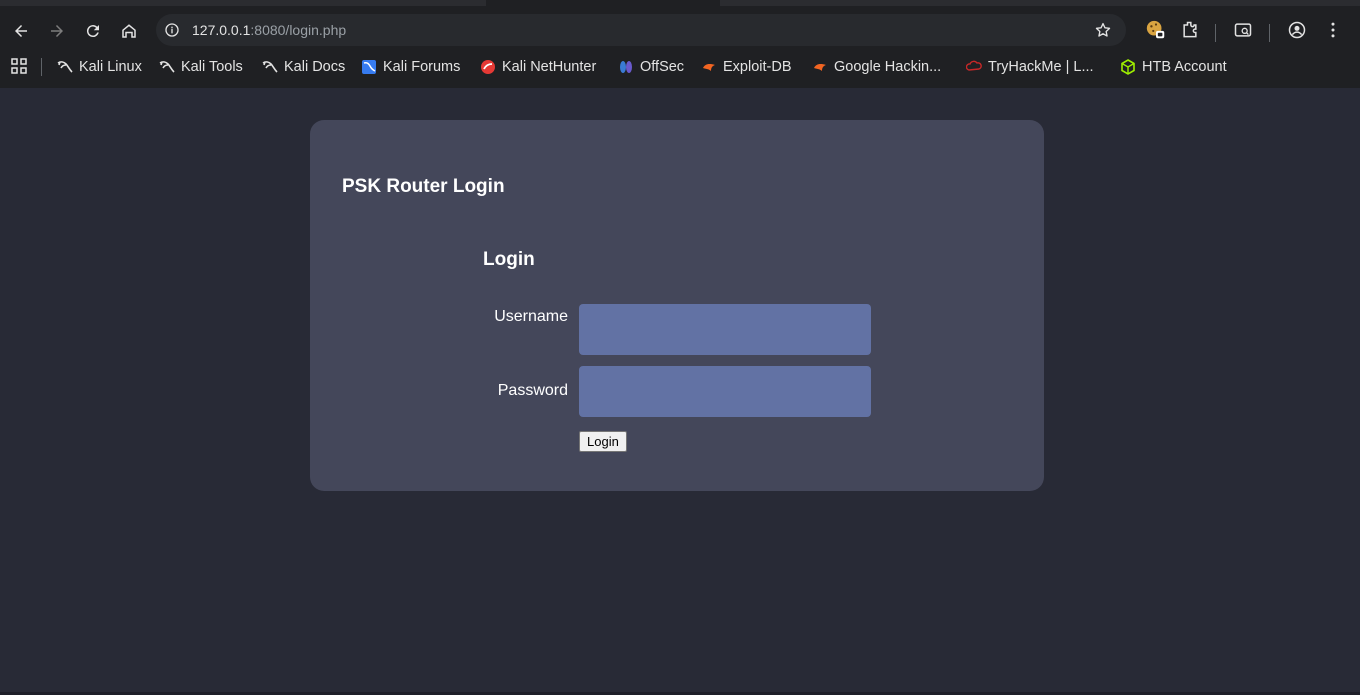 The image size is (1360, 695). Describe the element at coordinates (725, 329) in the screenshot. I see `username-input` at that location.